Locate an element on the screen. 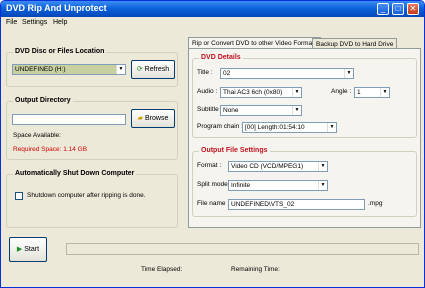 Image resolution: width=425 pixels, height=288 pixels. start-button: ▶ Start is located at coordinates (28, 249).